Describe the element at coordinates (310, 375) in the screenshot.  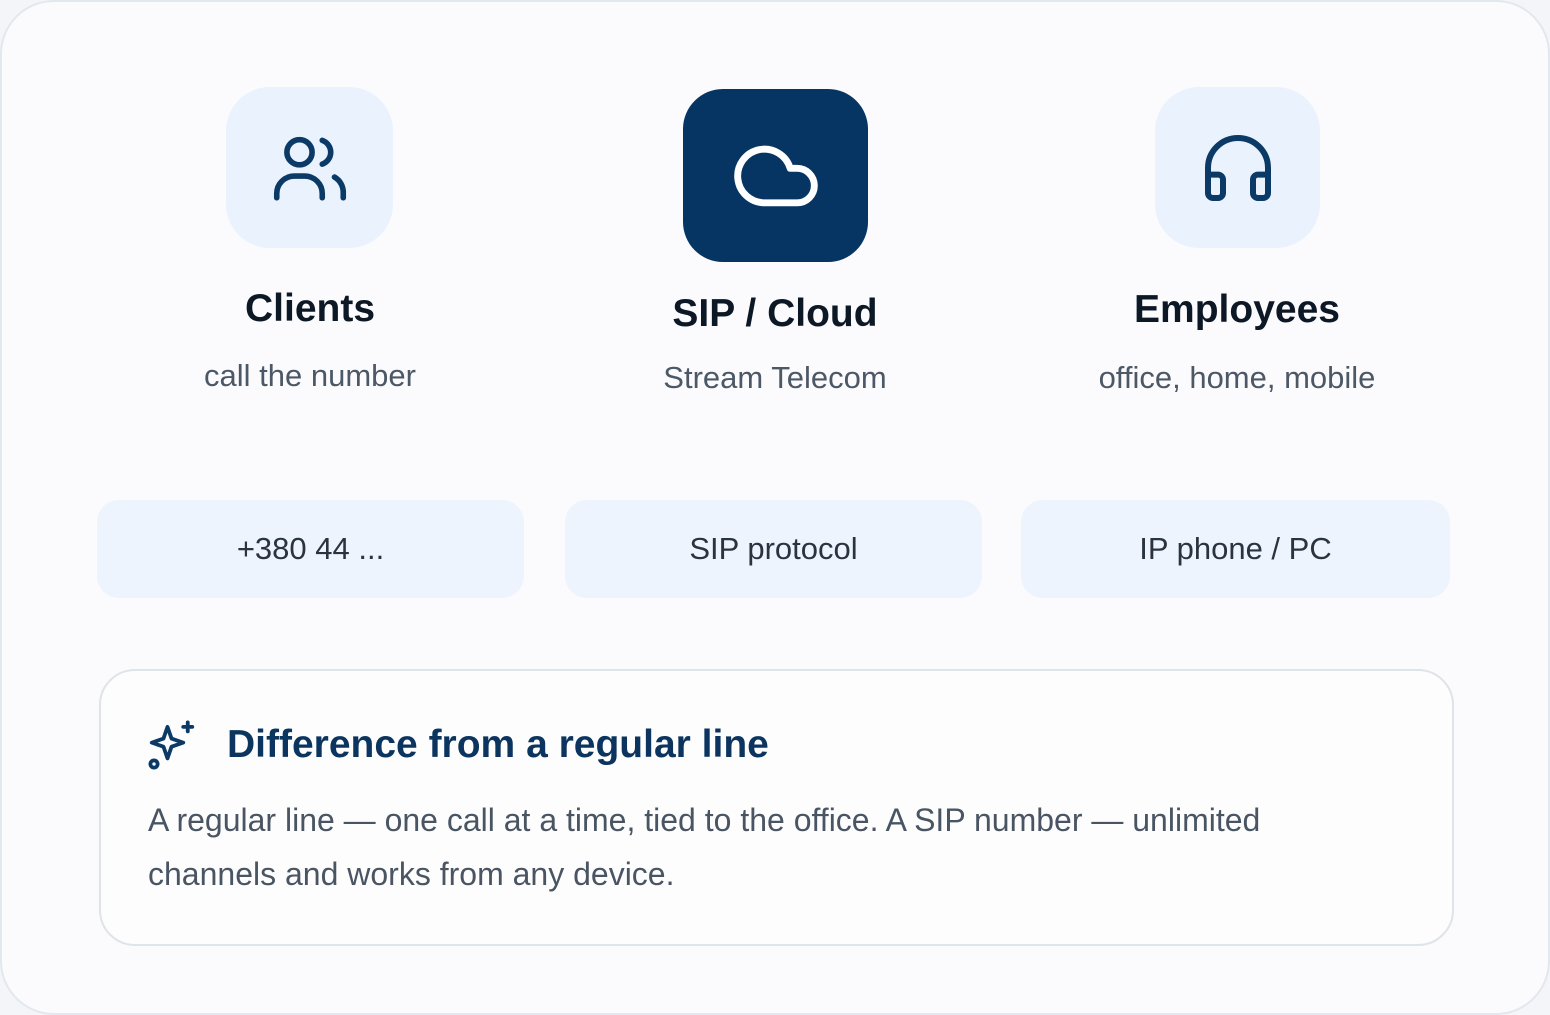
I see `clients-subtitle: call the number` at that location.